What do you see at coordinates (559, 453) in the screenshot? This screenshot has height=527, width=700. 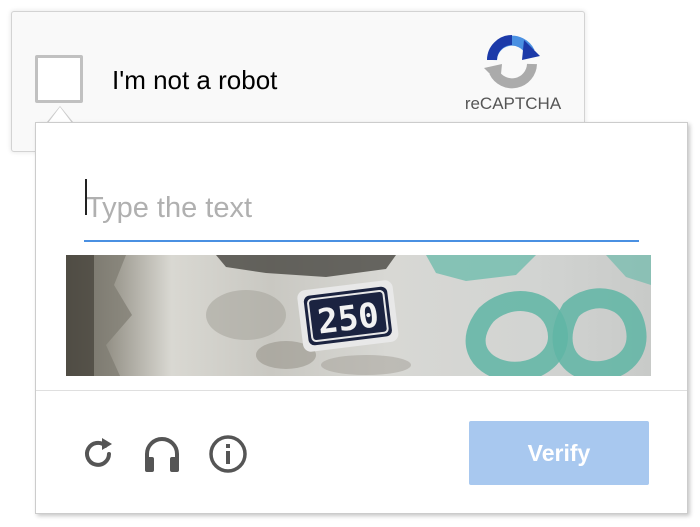 I see `verify-button: Verify` at bounding box center [559, 453].